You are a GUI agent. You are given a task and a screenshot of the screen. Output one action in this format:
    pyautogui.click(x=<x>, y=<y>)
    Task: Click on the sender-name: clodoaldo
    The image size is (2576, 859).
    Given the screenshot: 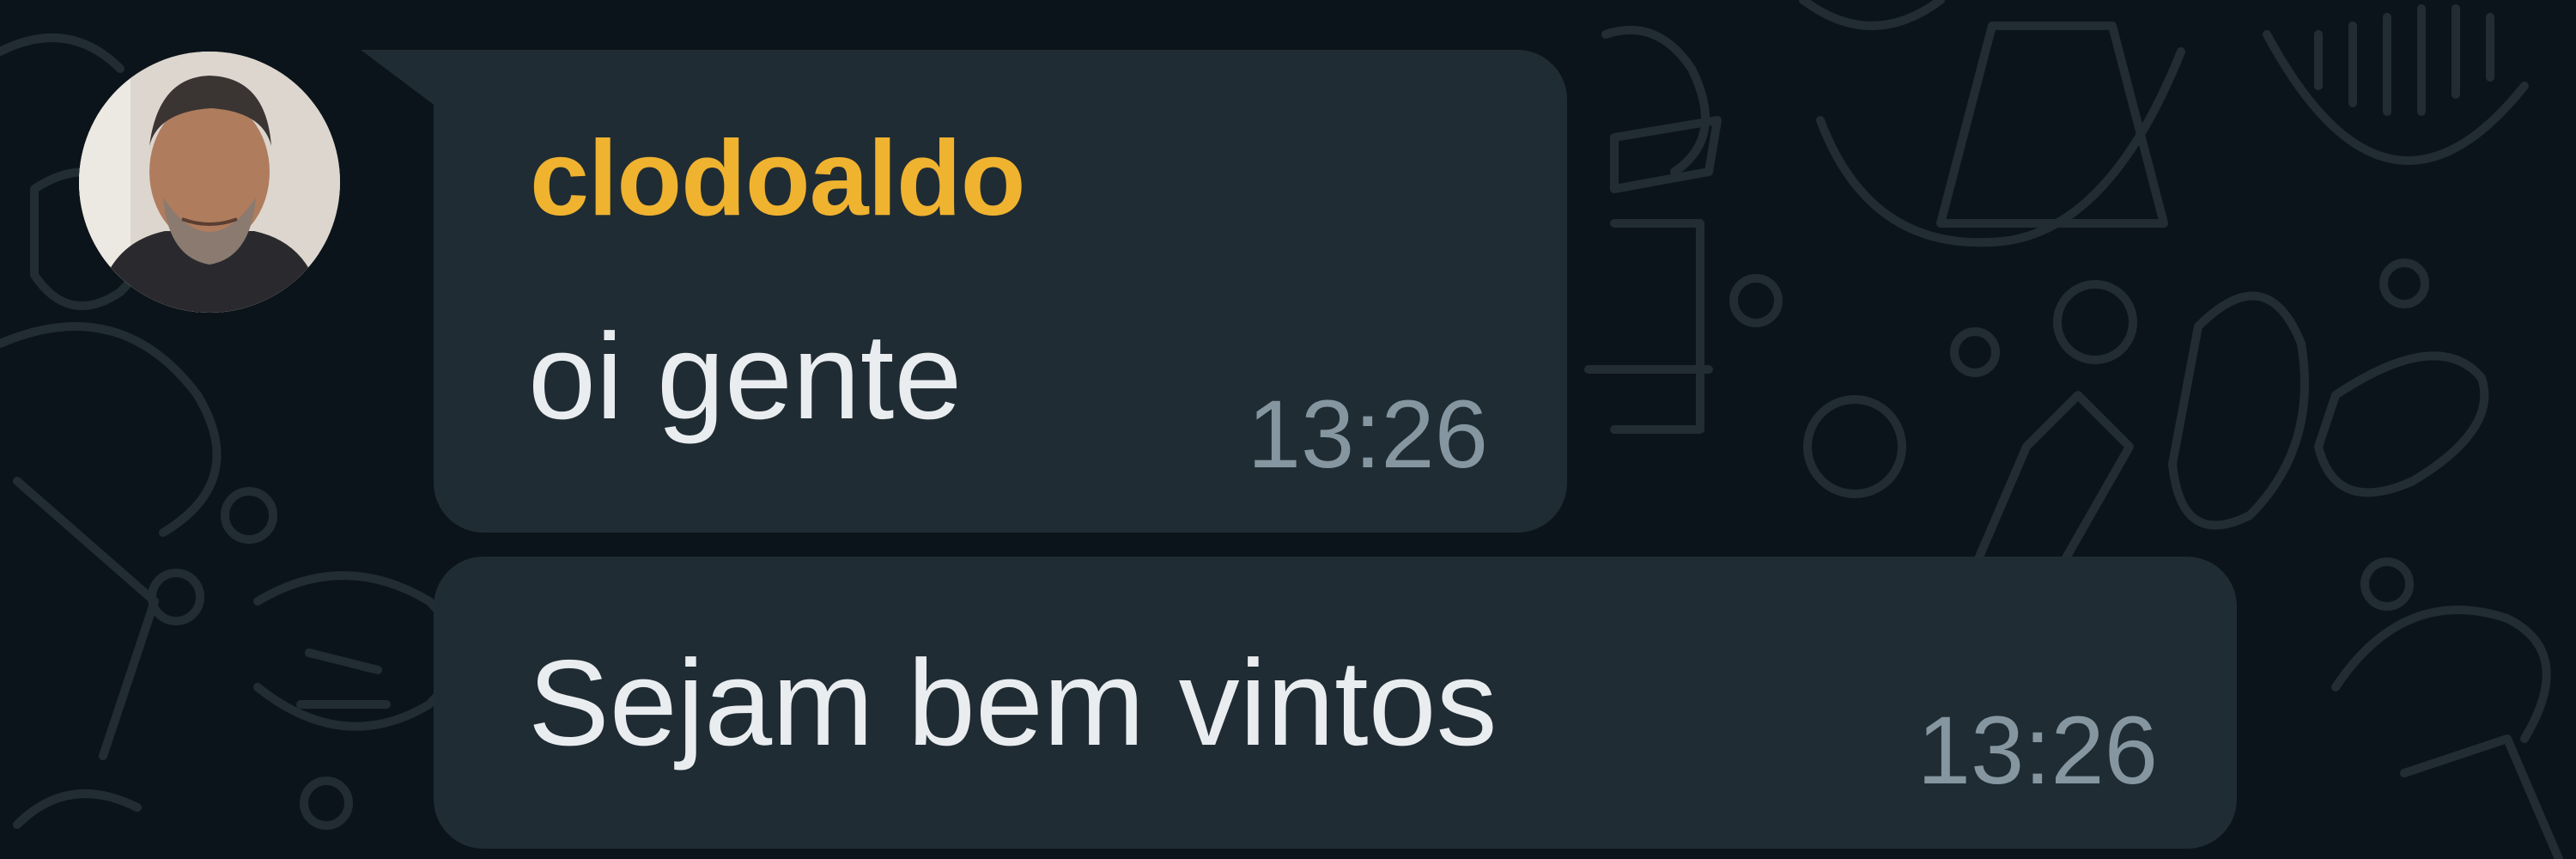 What is the action you would take?
    pyautogui.click(x=778, y=179)
    